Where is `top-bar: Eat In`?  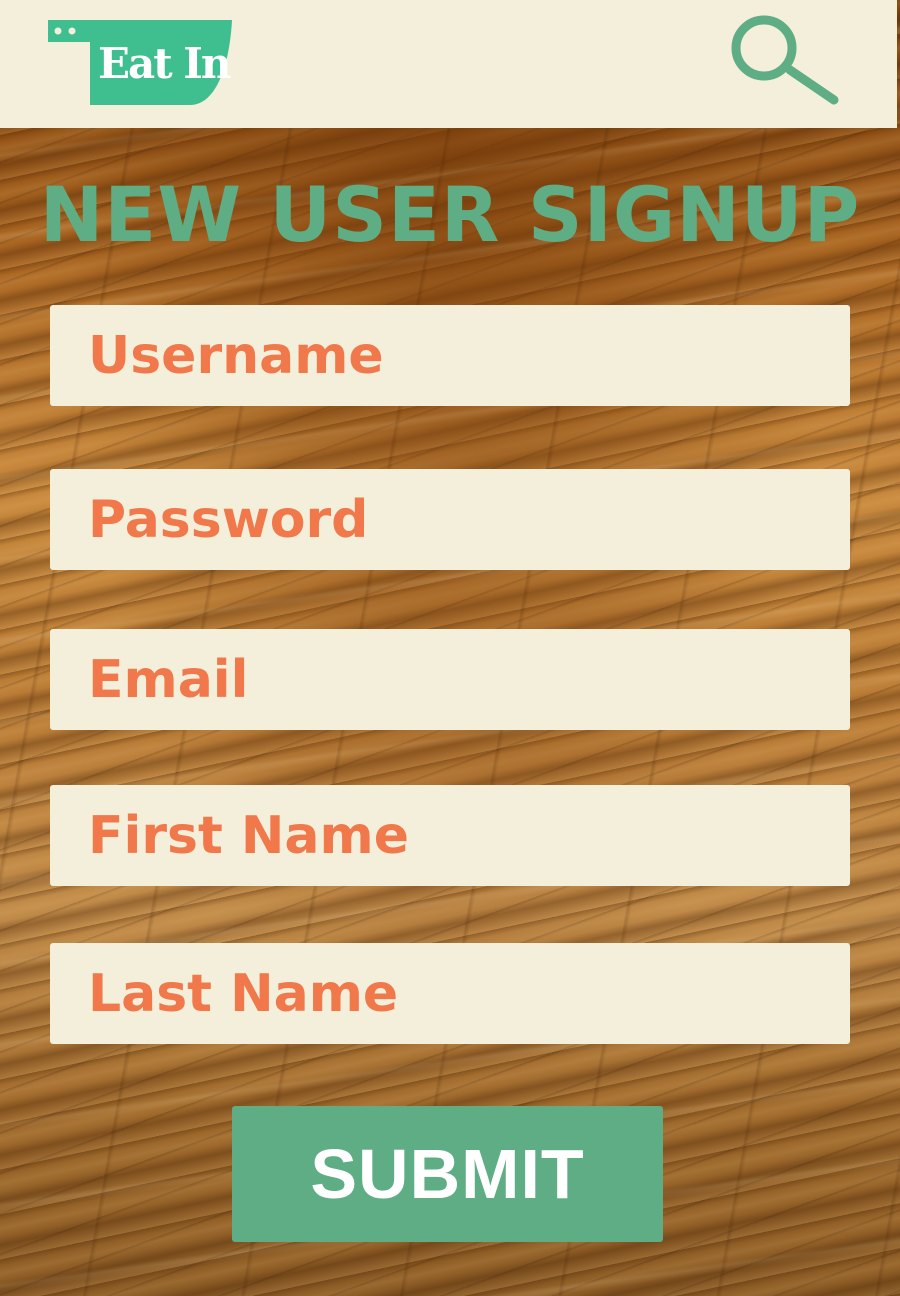
top-bar: Eat In is located at coordinates (448, 64).